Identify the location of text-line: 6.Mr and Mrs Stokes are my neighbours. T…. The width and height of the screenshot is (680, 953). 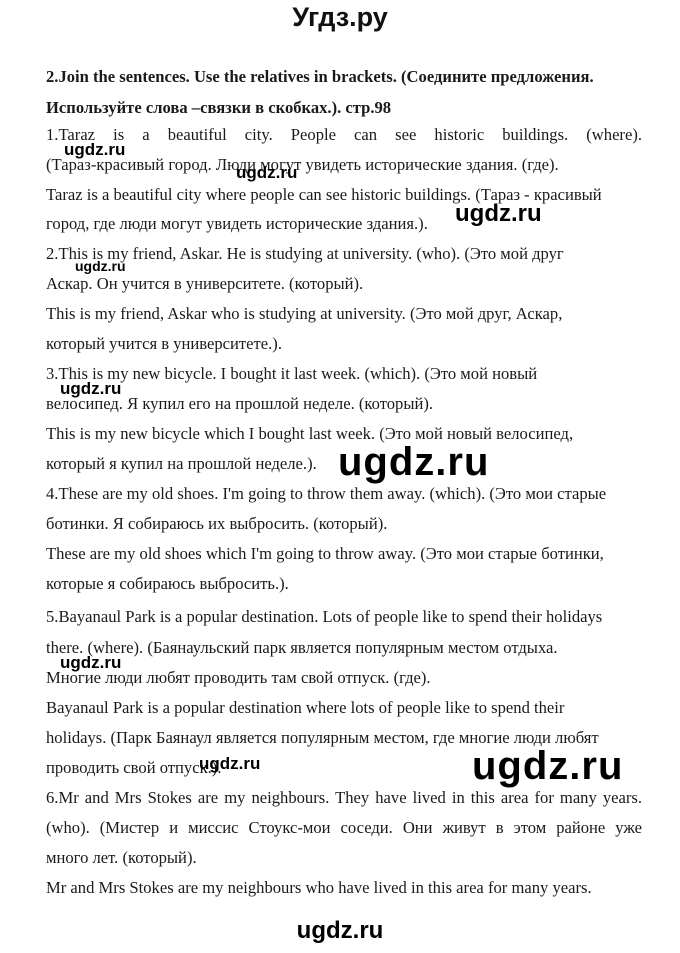
(344, 797).